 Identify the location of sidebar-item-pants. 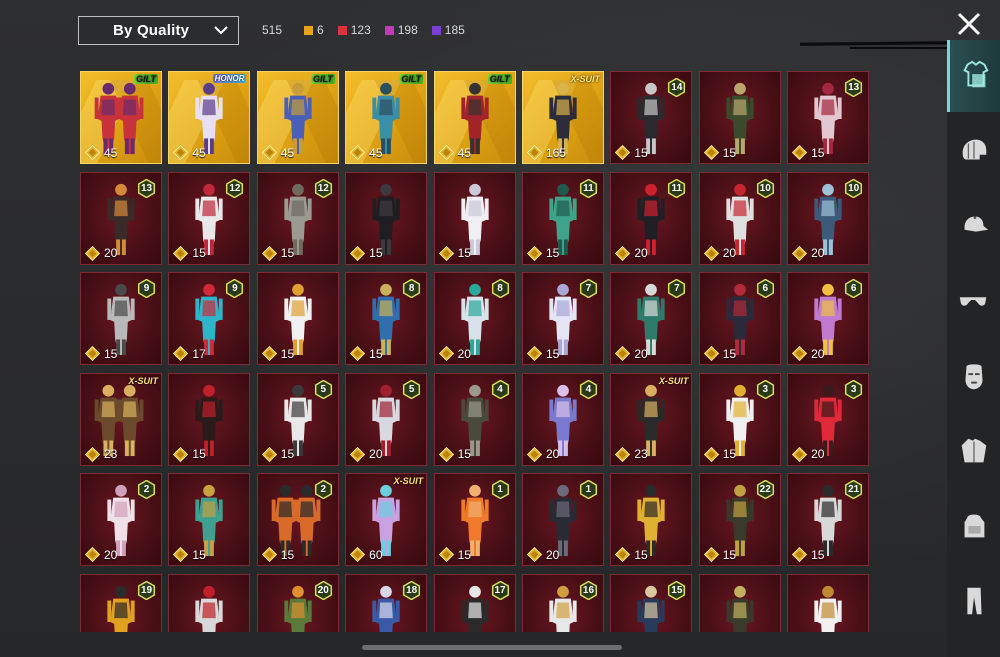
(973, 601).